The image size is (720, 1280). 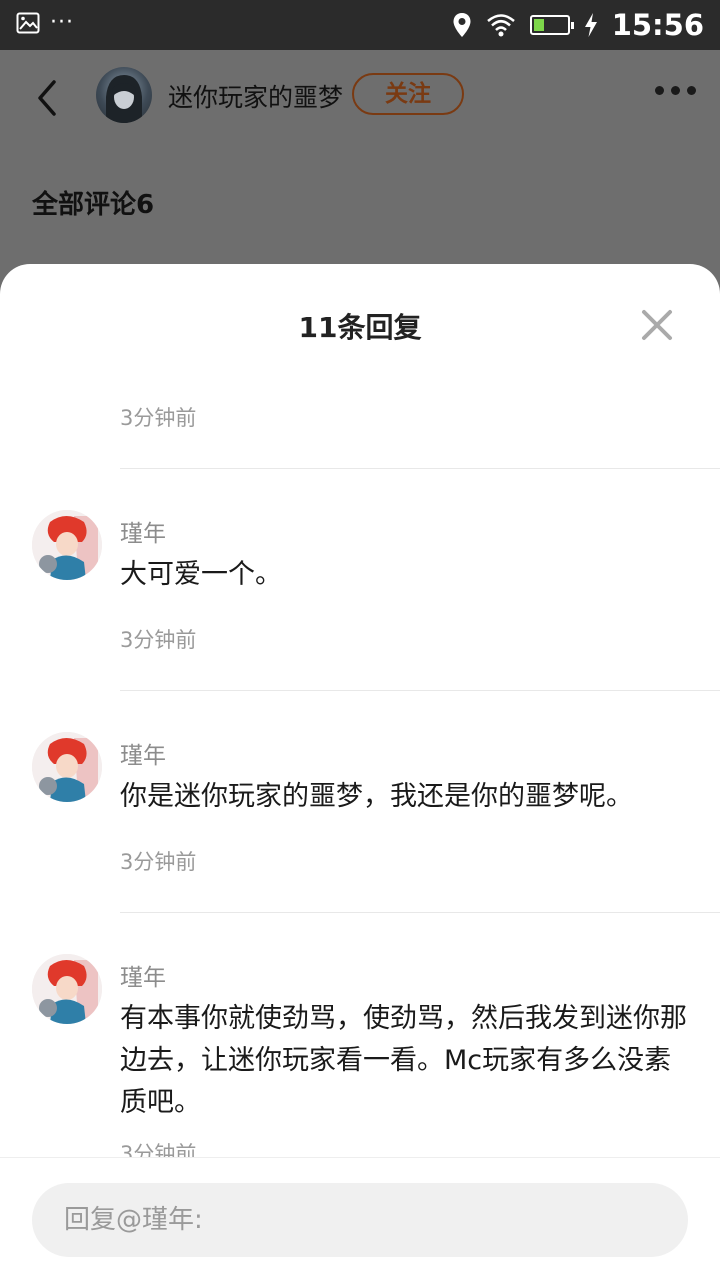 I want to click on charging-icon, so click(x=590, y=25).